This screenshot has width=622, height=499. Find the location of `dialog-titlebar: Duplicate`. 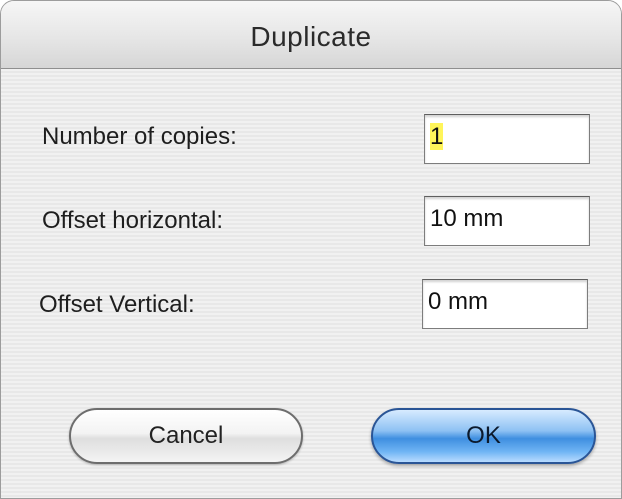

dialog-titlebar: Duplicate is located at coordinates (311, 35).